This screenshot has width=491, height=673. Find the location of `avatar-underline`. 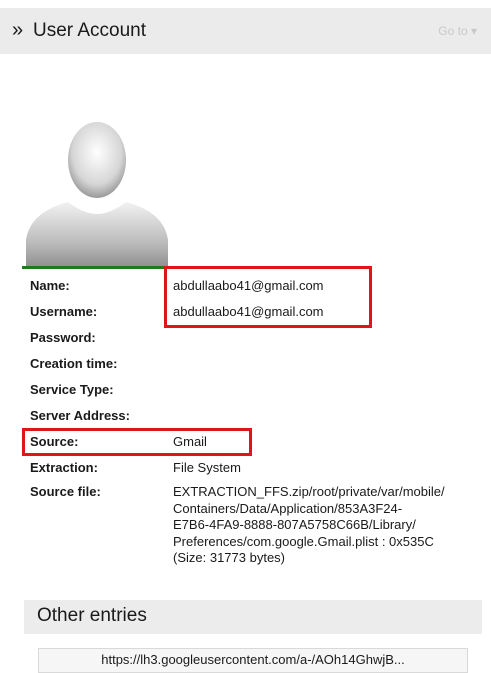

avatar-underline is located at coordinates (95, 267).